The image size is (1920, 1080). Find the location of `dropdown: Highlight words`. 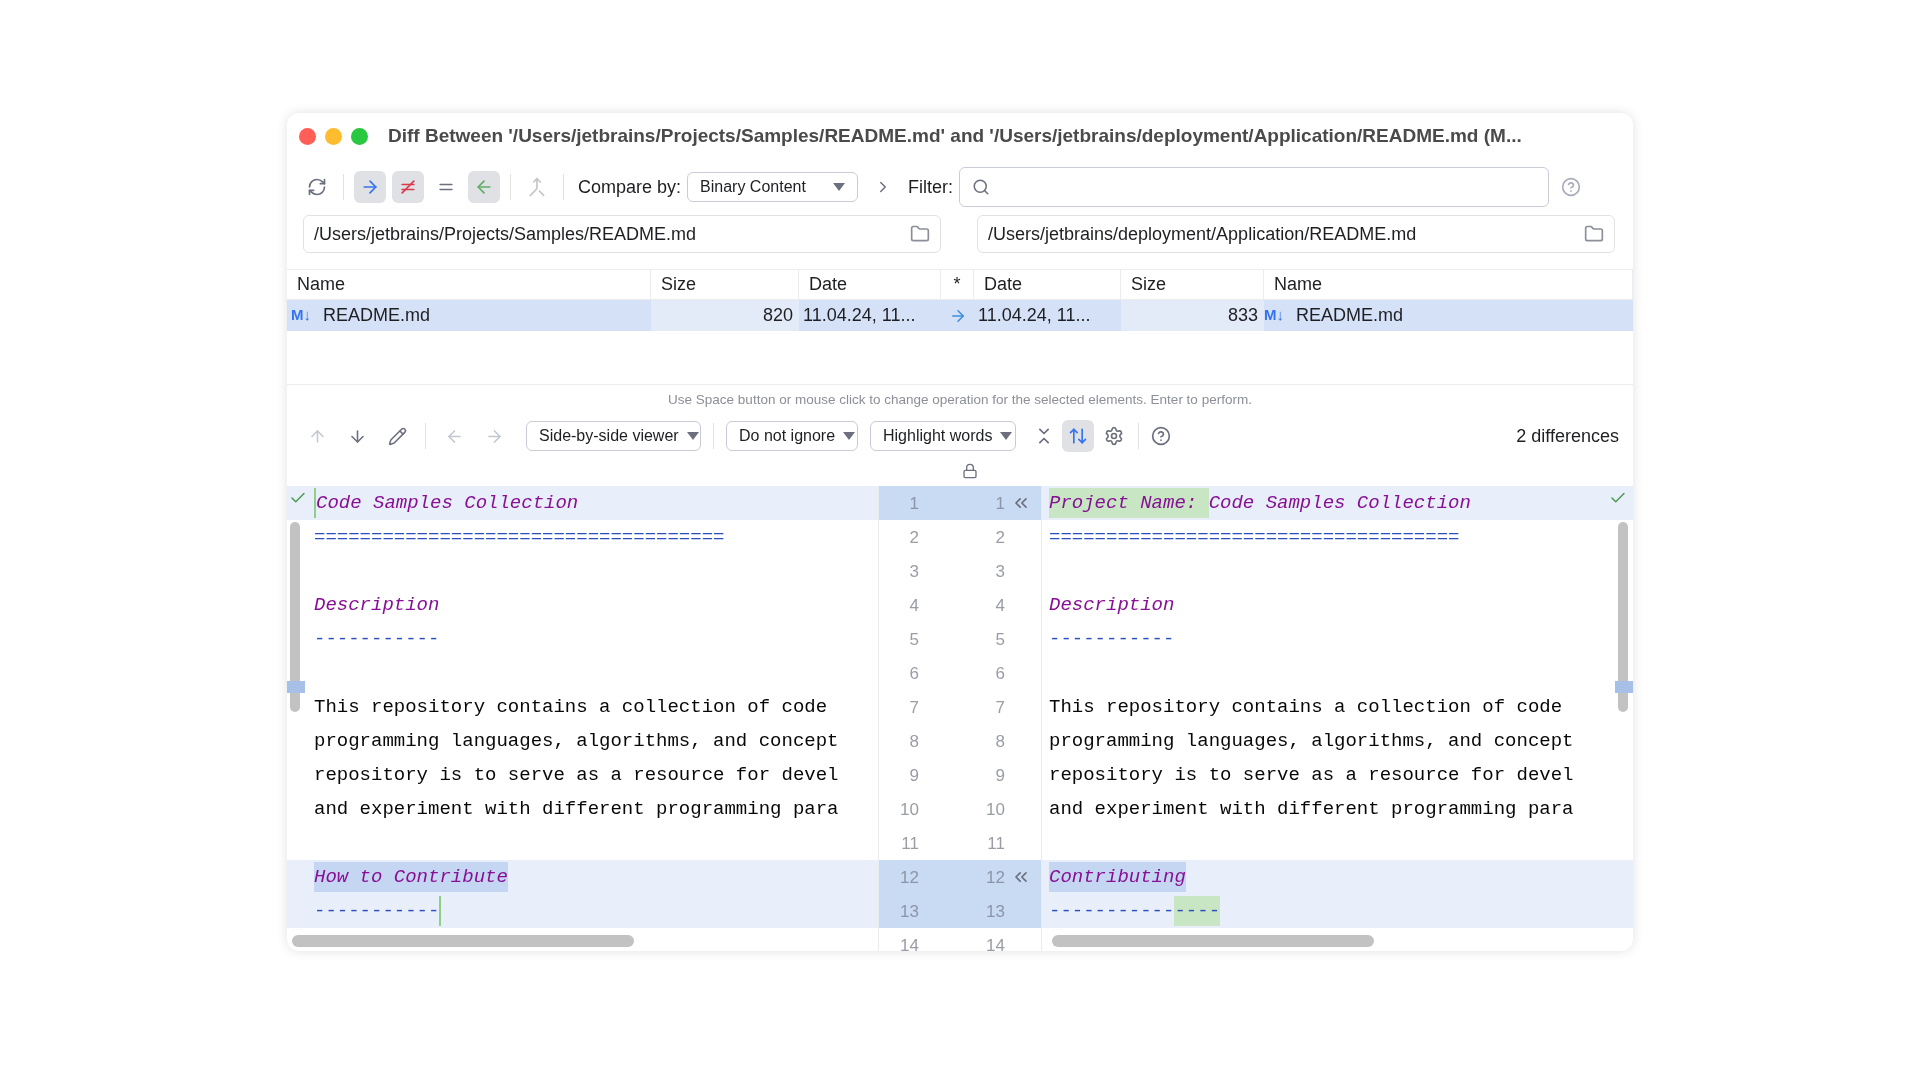

dropdown: Highlight words is located at coordinates (943, 436).